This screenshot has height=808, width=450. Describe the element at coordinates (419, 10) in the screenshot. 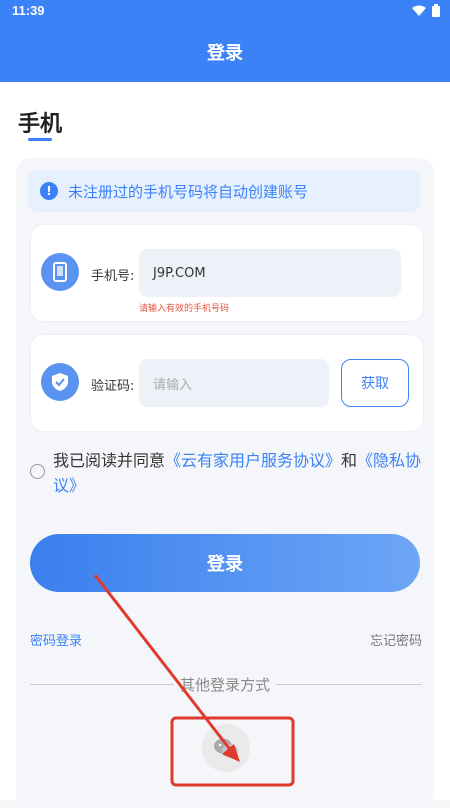

I see `wifi-icon` at that location.